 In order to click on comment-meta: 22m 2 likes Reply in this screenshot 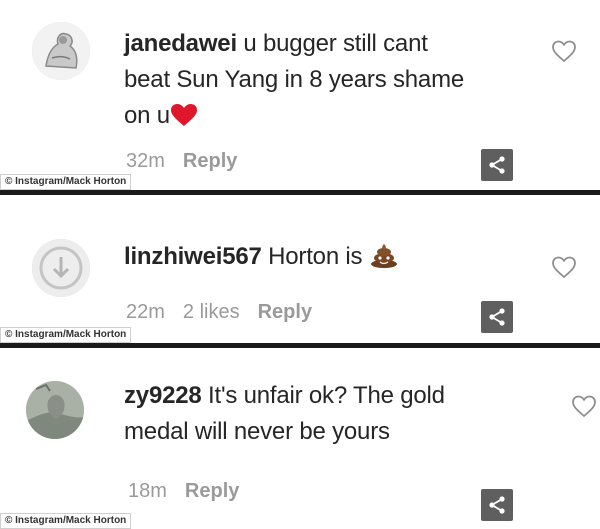, I will do `click(228, 312)`.